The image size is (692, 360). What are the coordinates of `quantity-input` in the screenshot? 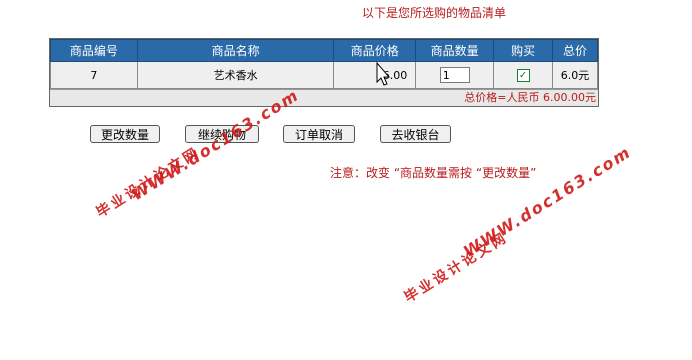 It's located at (454, 75).